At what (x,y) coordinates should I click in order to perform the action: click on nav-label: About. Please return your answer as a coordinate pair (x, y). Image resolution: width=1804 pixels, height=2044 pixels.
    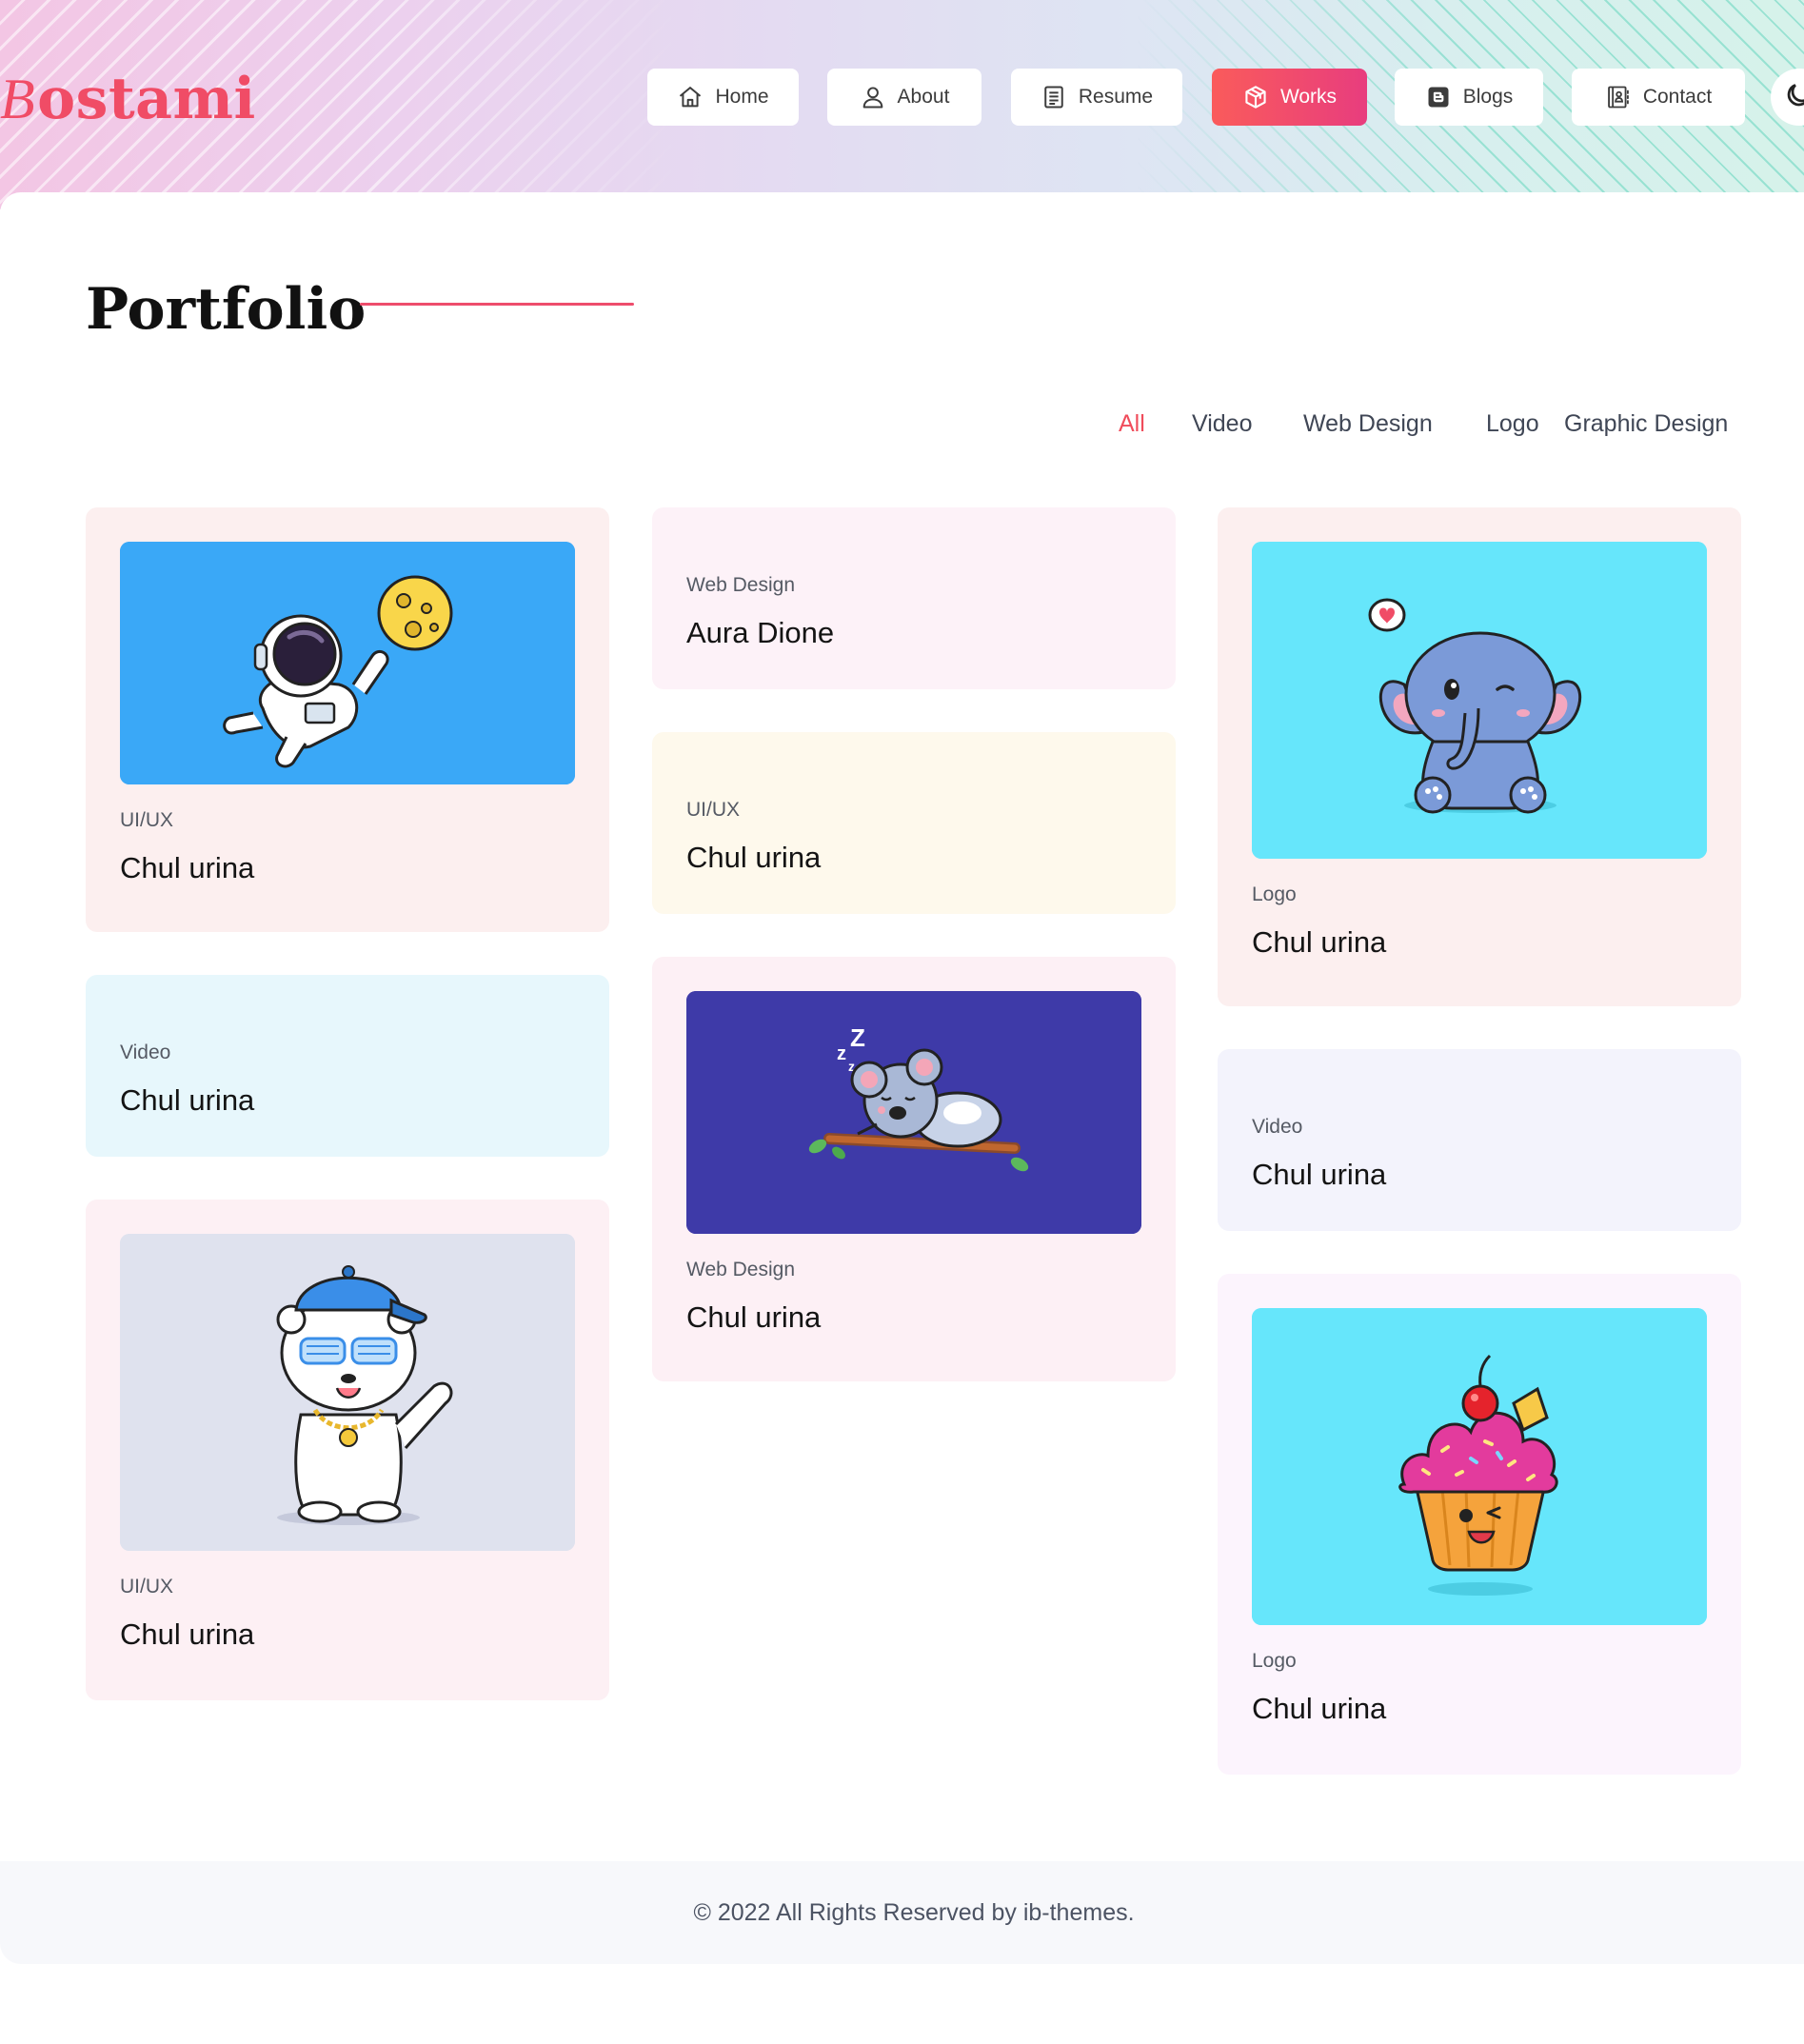
    Looking at the image, I should click on (923, 97).